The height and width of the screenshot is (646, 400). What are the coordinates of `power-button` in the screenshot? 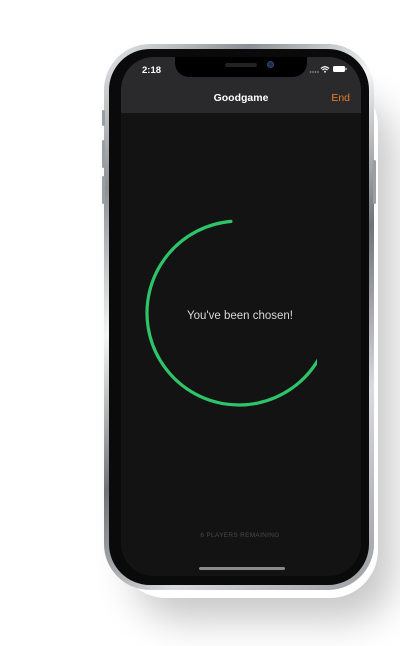 It's located at (374, 182).